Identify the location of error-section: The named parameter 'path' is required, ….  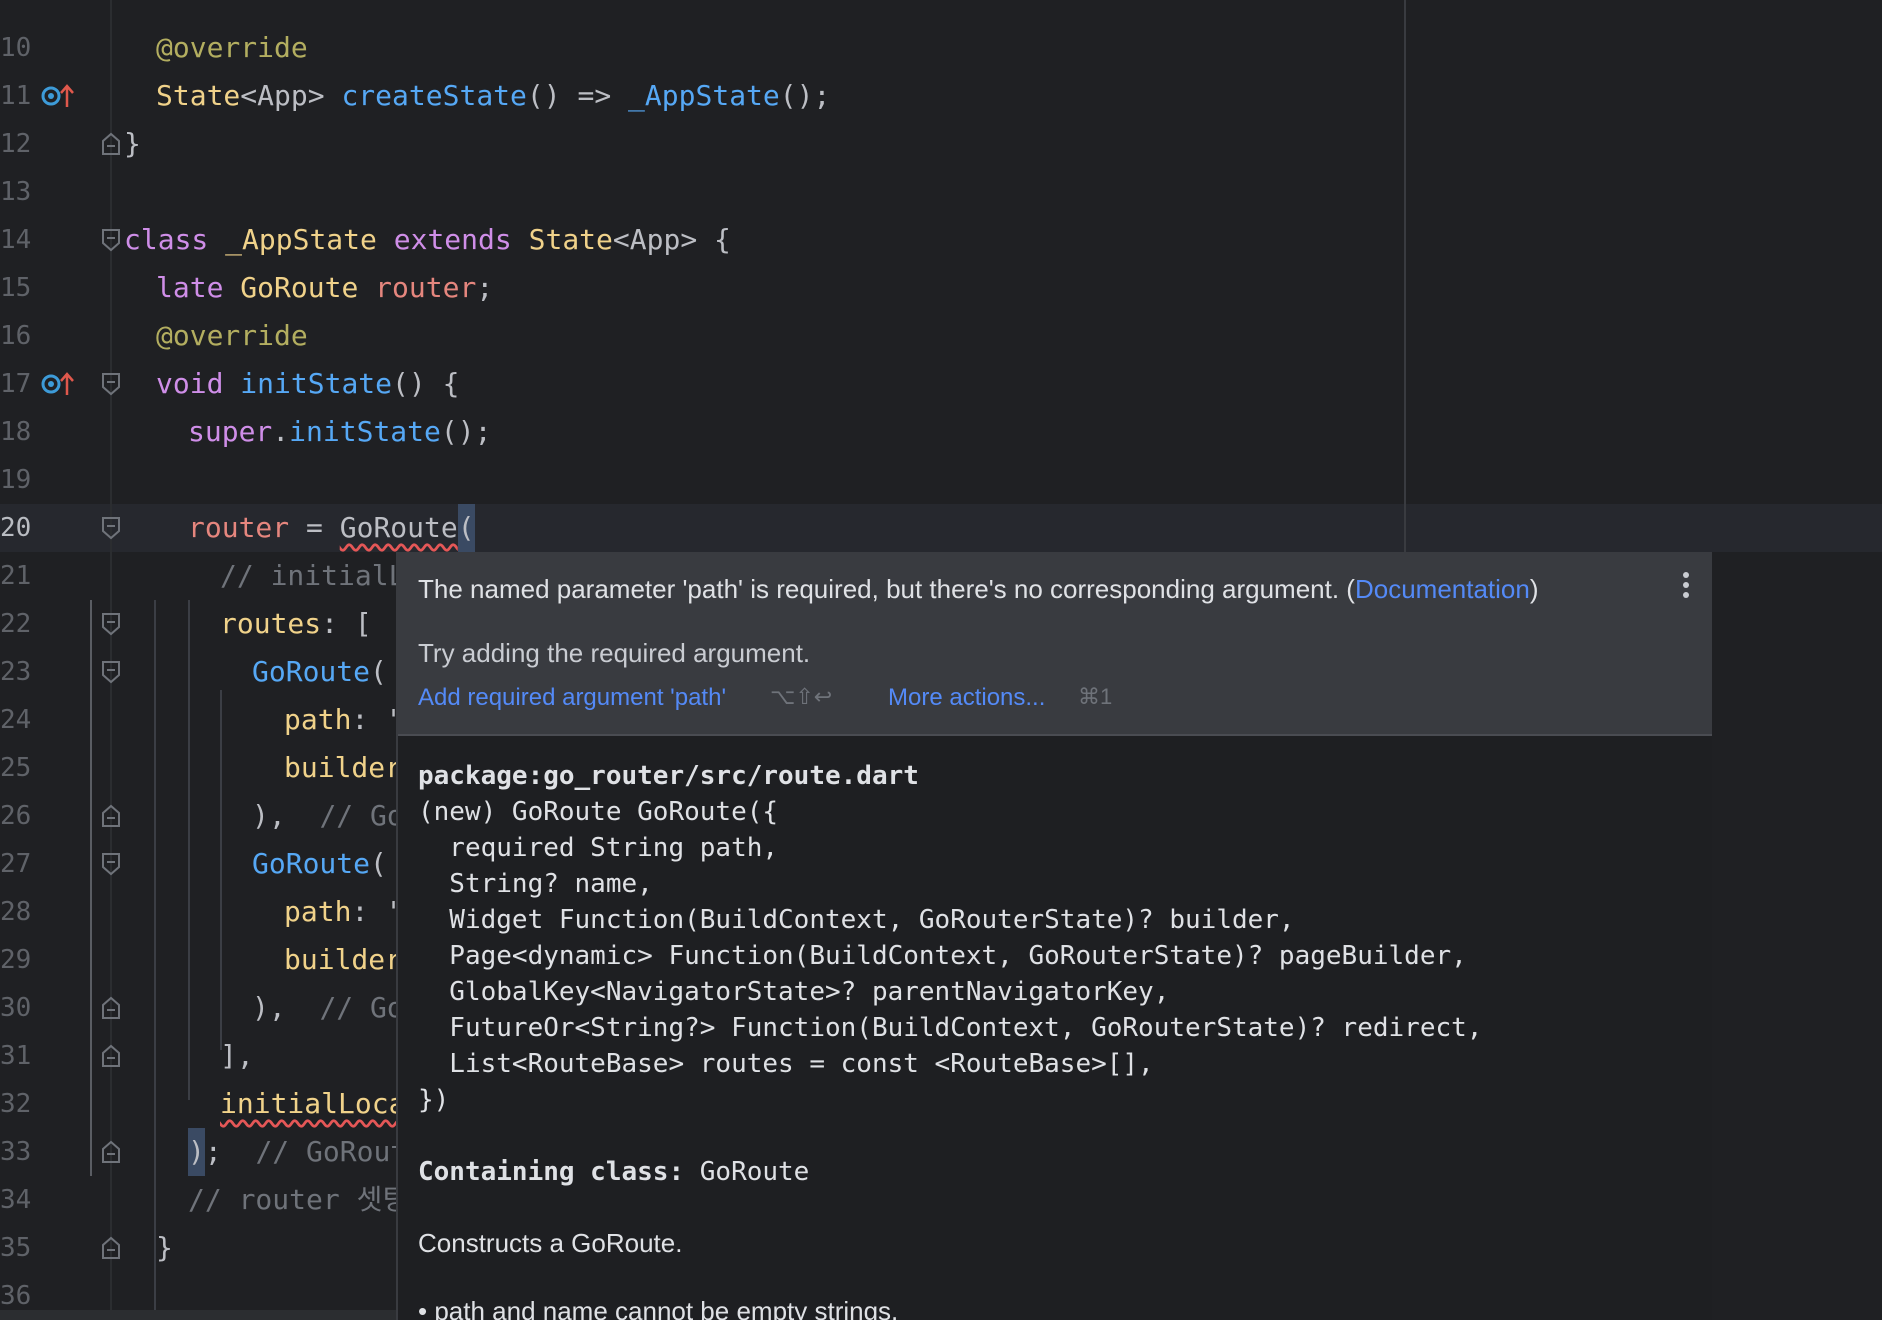
(1055, 644).